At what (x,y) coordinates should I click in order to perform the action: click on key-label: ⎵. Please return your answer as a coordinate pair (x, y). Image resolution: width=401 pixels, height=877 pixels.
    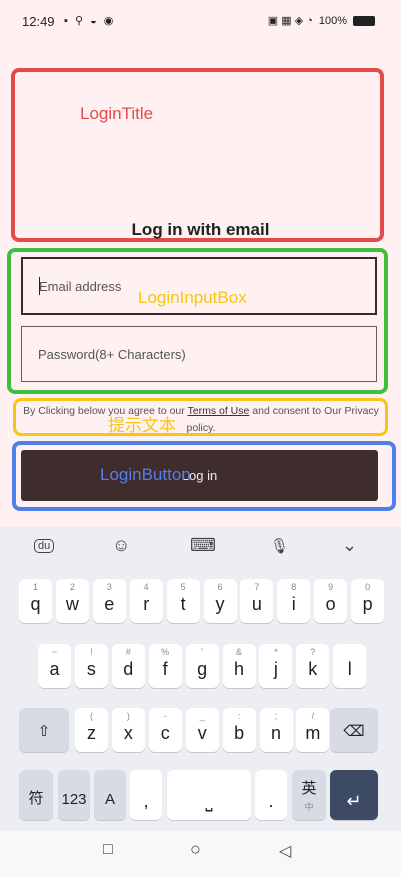
    Looking at the image, I should click on (209, 801).